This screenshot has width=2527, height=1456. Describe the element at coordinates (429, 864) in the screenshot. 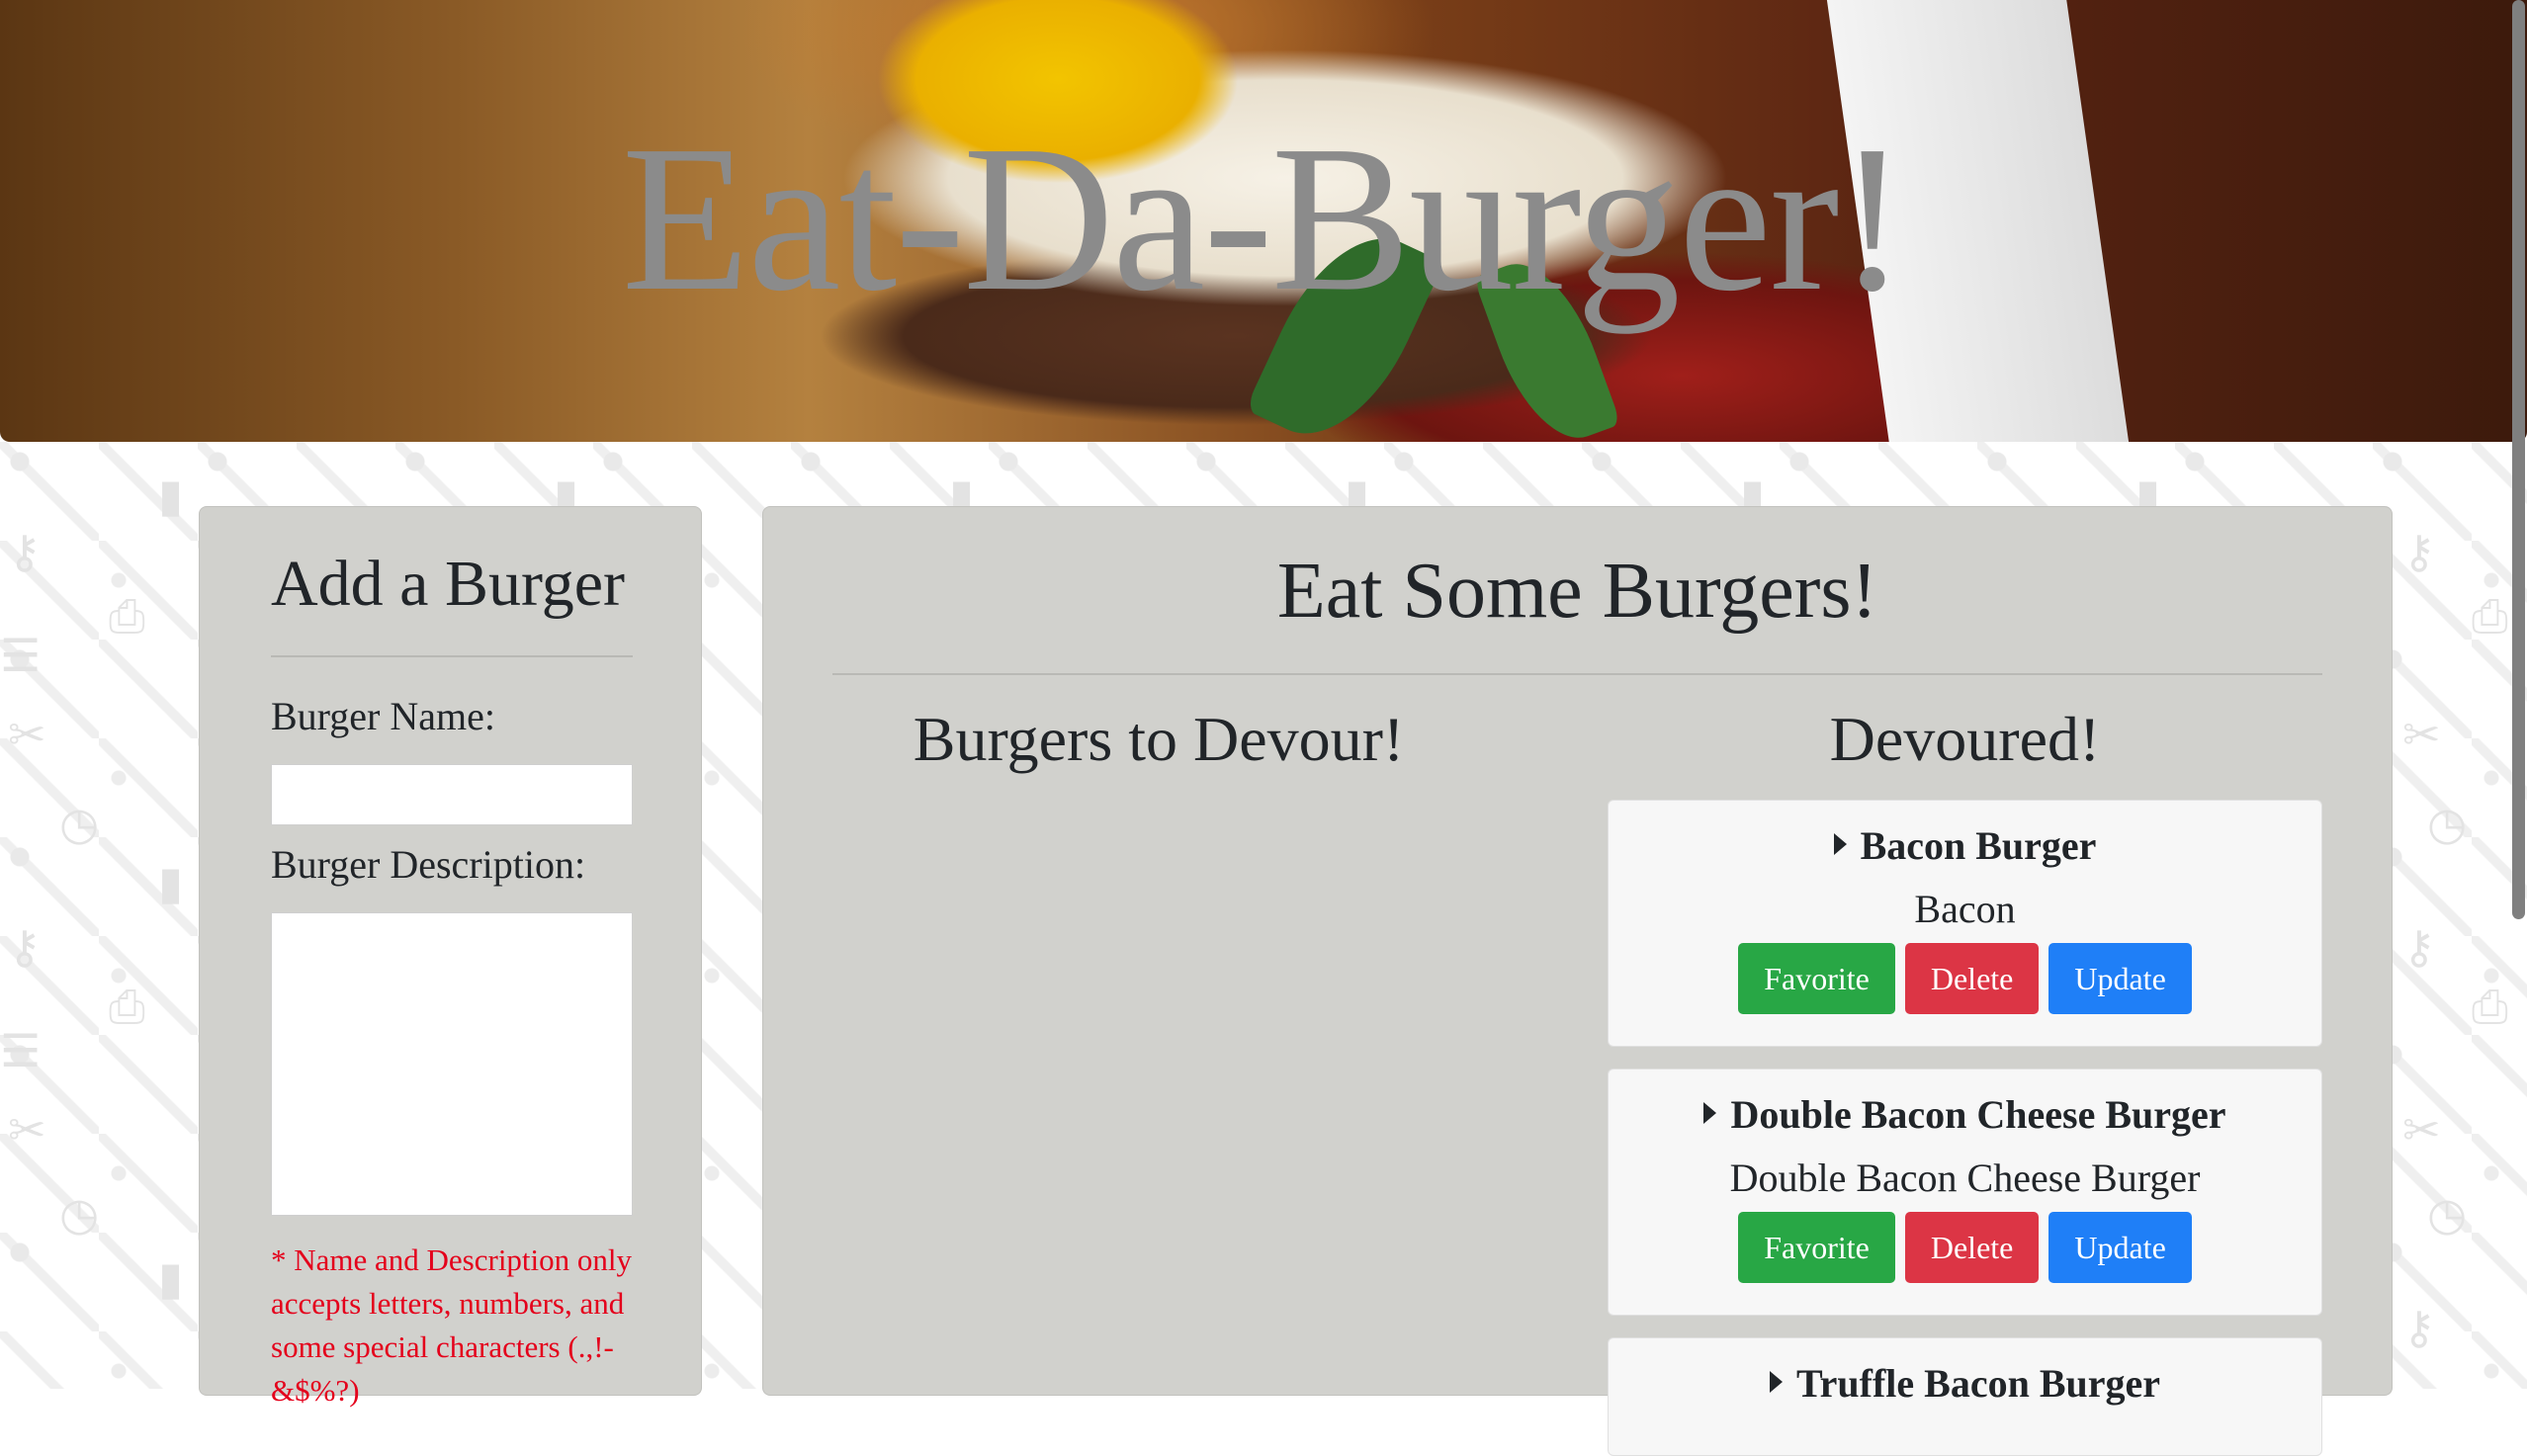

I see `burger-description-label: Burger Description:` at that location.